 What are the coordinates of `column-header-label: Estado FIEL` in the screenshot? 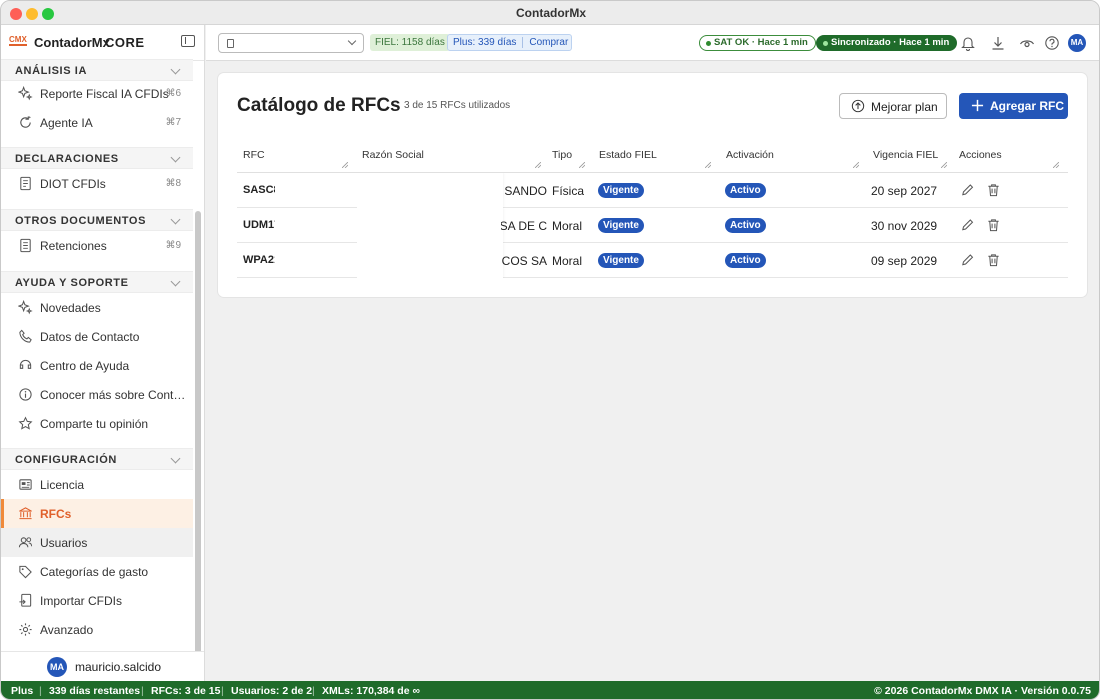 It's located at (628, 155).